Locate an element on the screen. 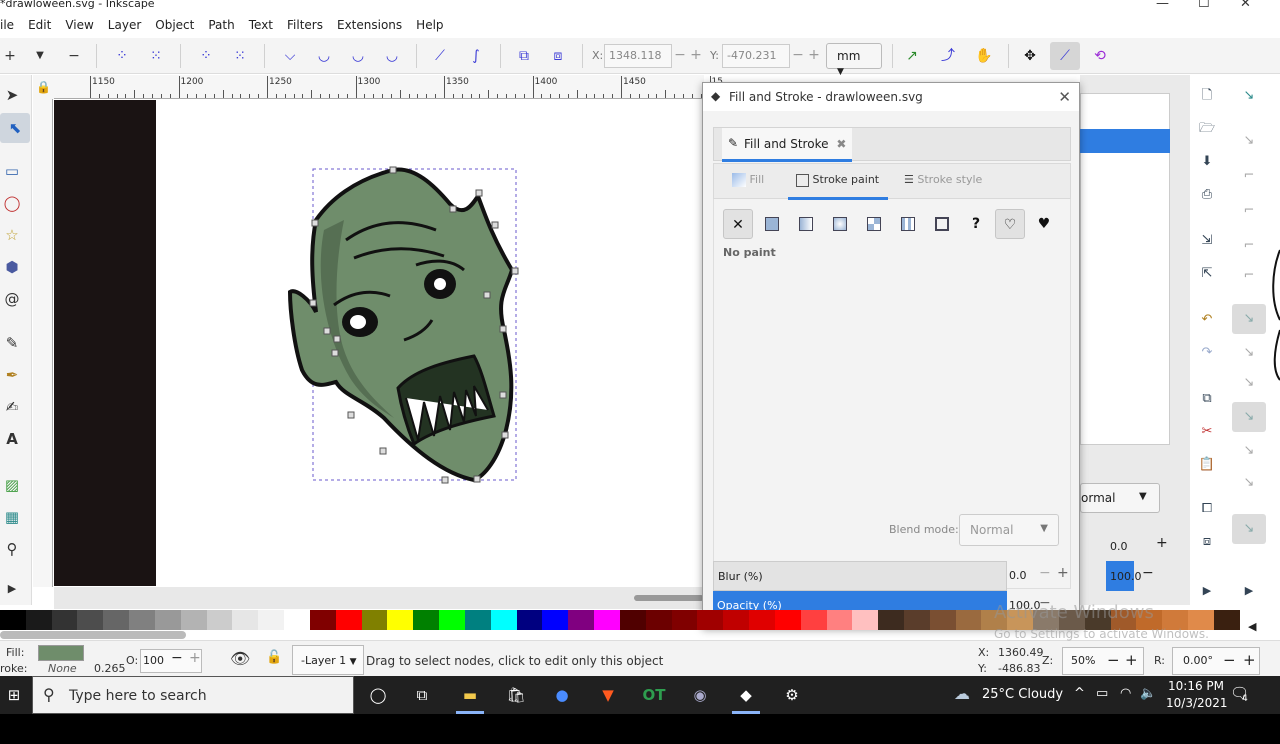 The image size is (1280, 744). mask-icon: ✋ is located at coordinates (984, 56).